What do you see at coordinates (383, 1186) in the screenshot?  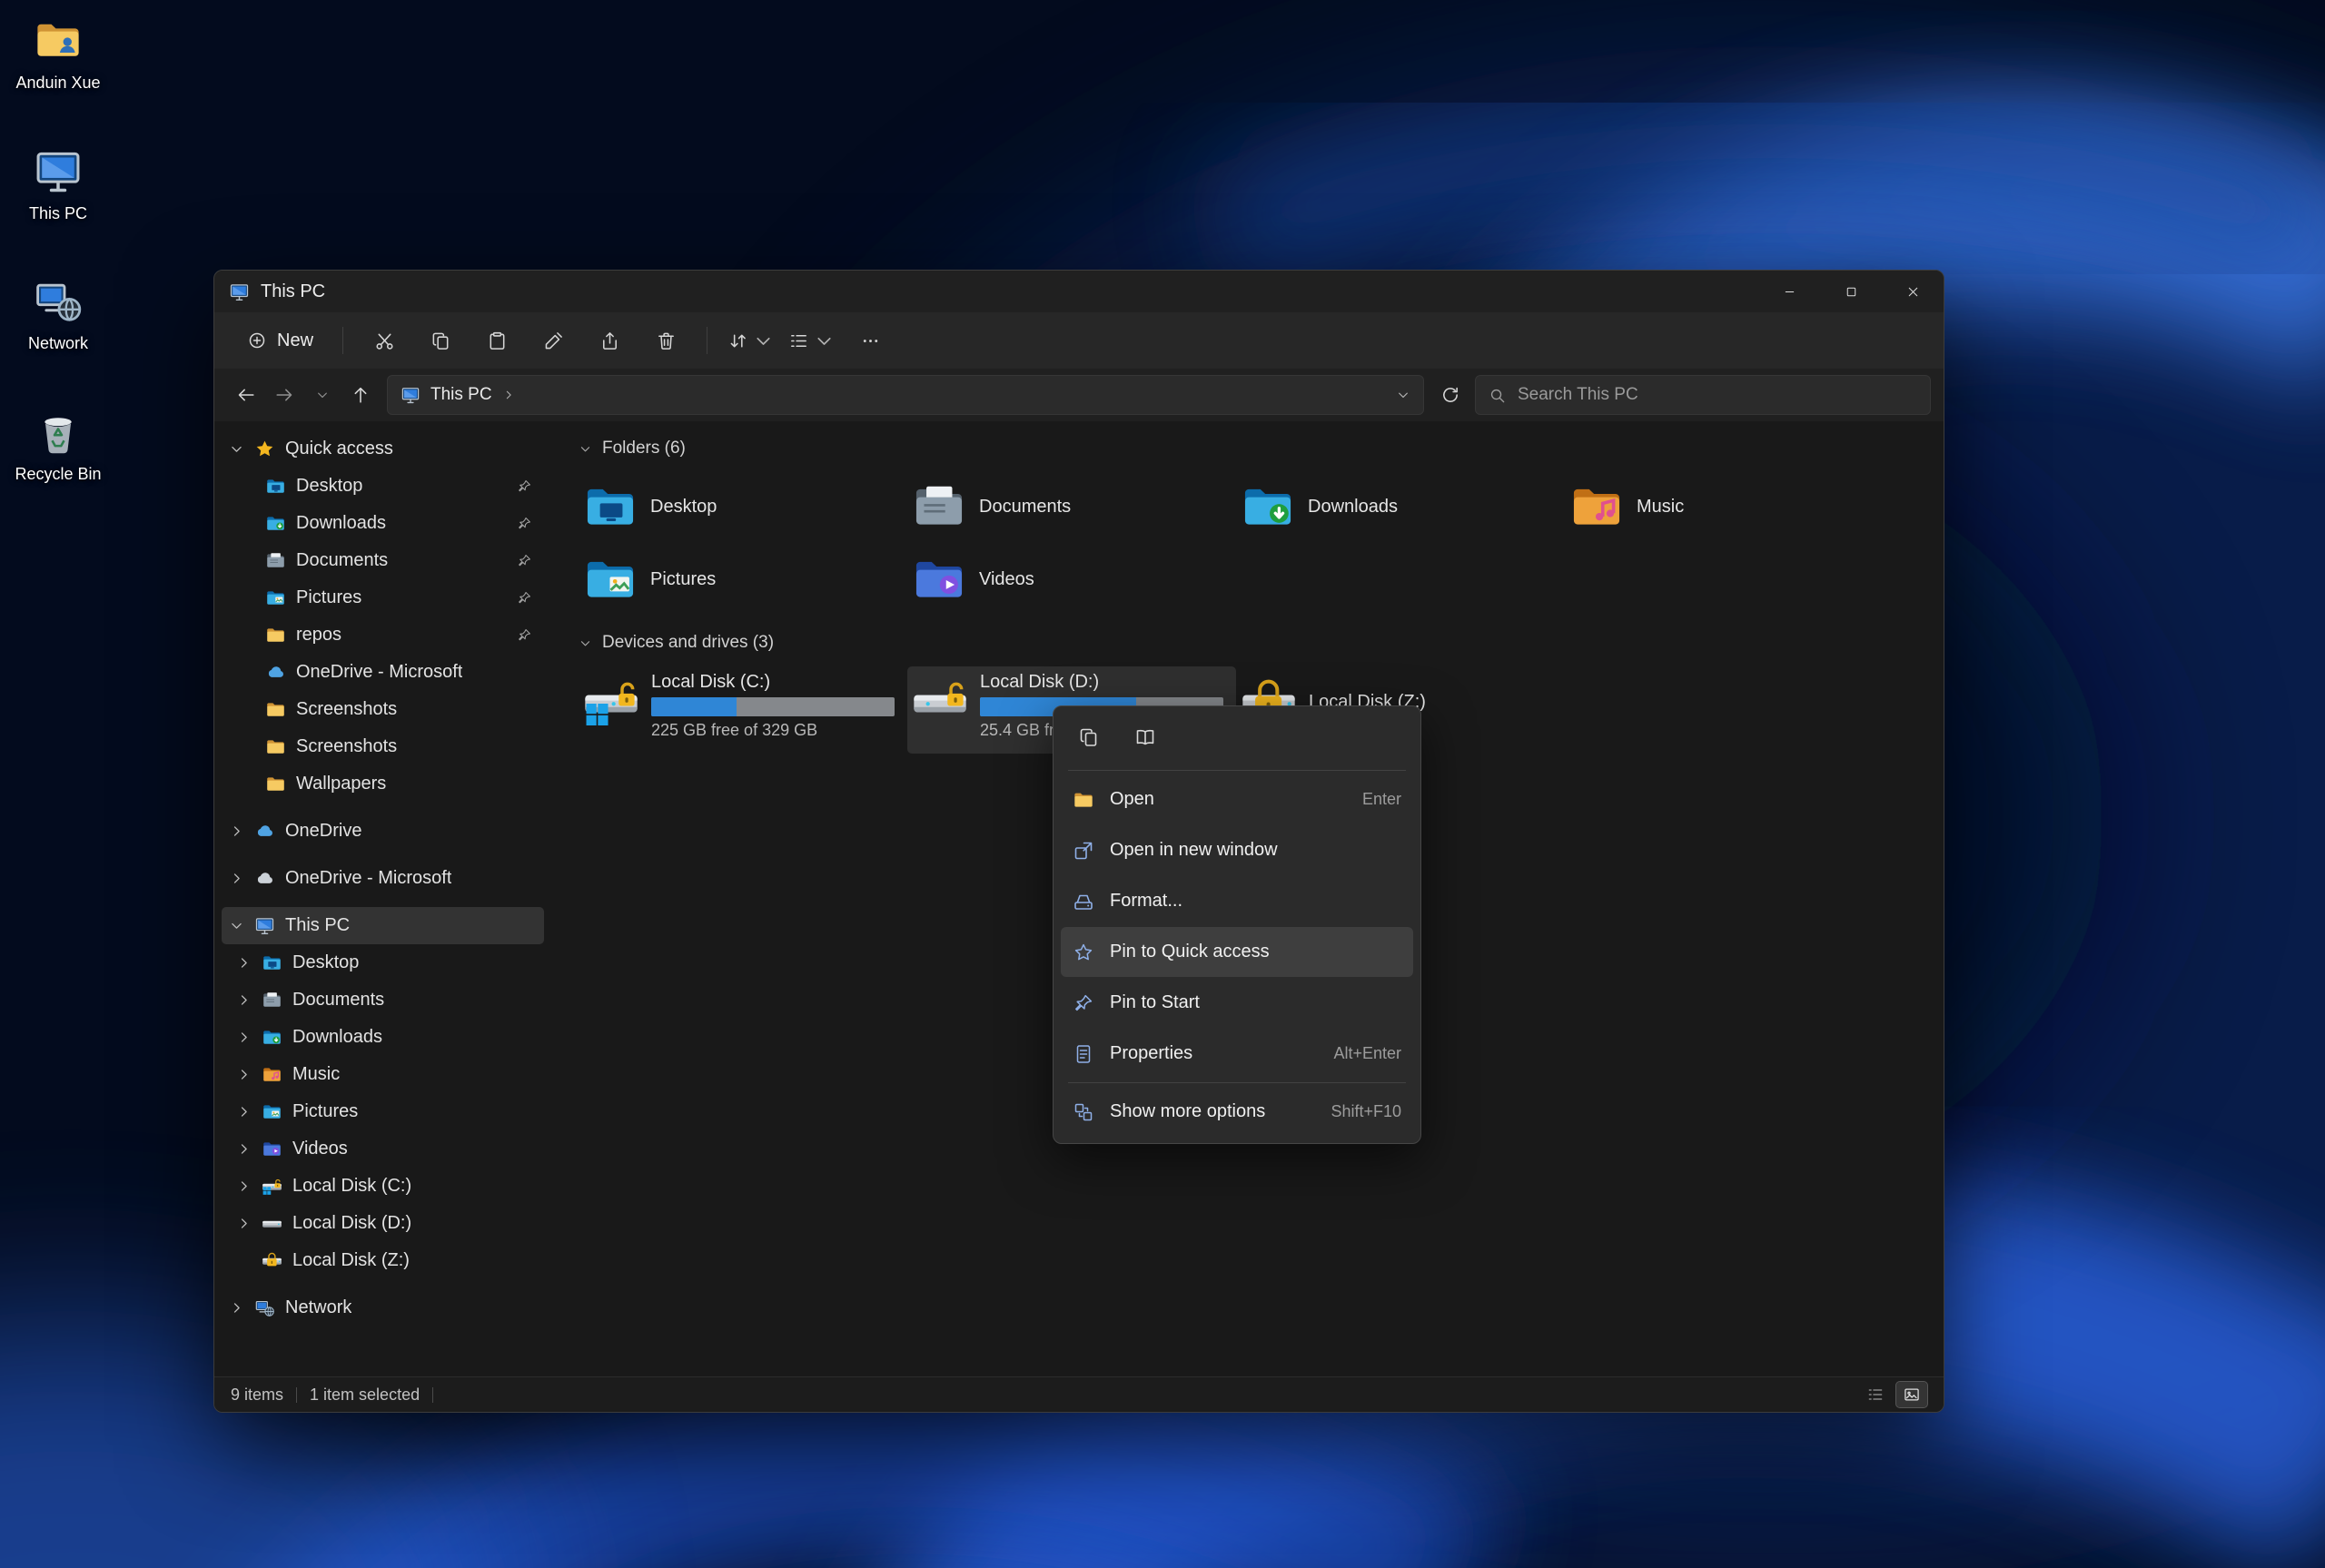 I see `sidebar-item-local-disk-c: Local Disk (C:)` at bounding box center [383, 1186].